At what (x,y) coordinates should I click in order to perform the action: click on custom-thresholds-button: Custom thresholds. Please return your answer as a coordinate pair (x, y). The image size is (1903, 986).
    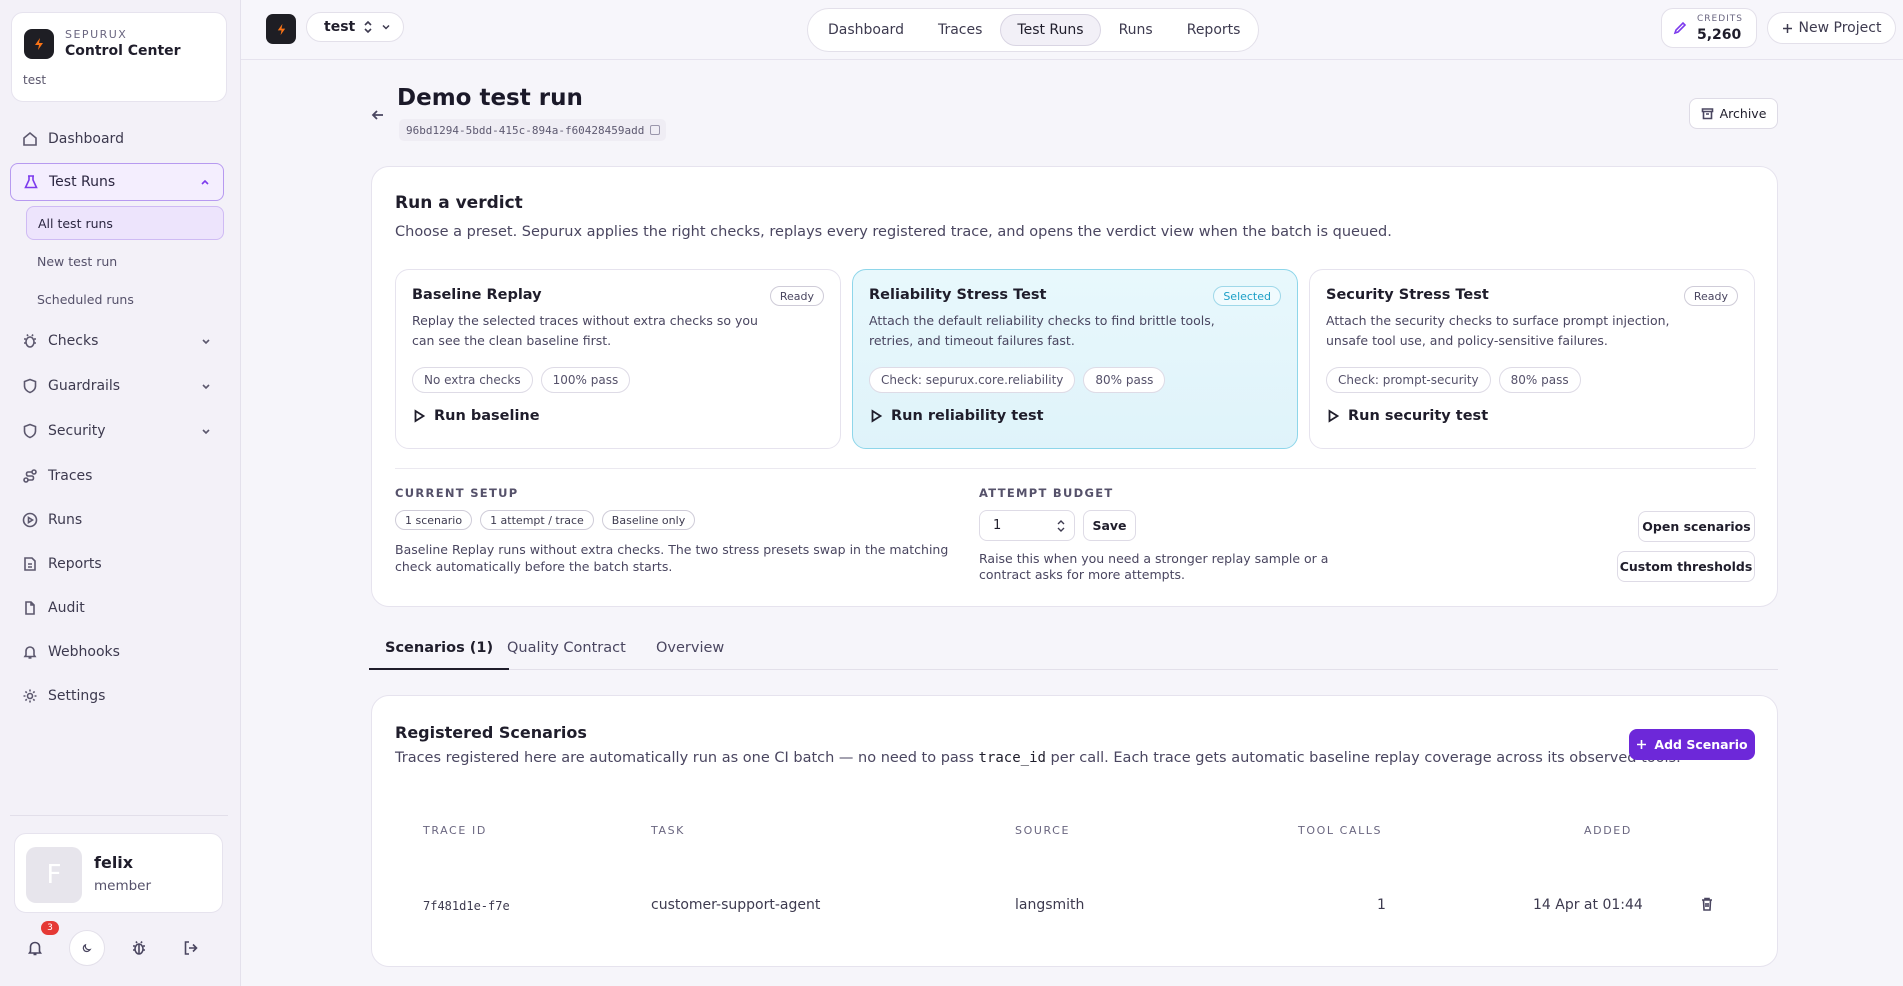
    Looking at the image, I should click on (1686, 566).